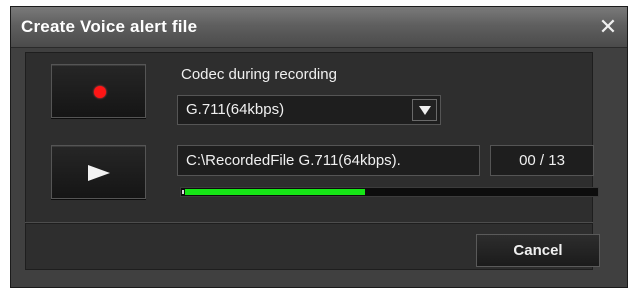 The width and height of the screenshot is (636, 295). What do you see at coordinates (275, 192) in the screenshot?
I see `progress-fill` at bounding box center [275, 192].